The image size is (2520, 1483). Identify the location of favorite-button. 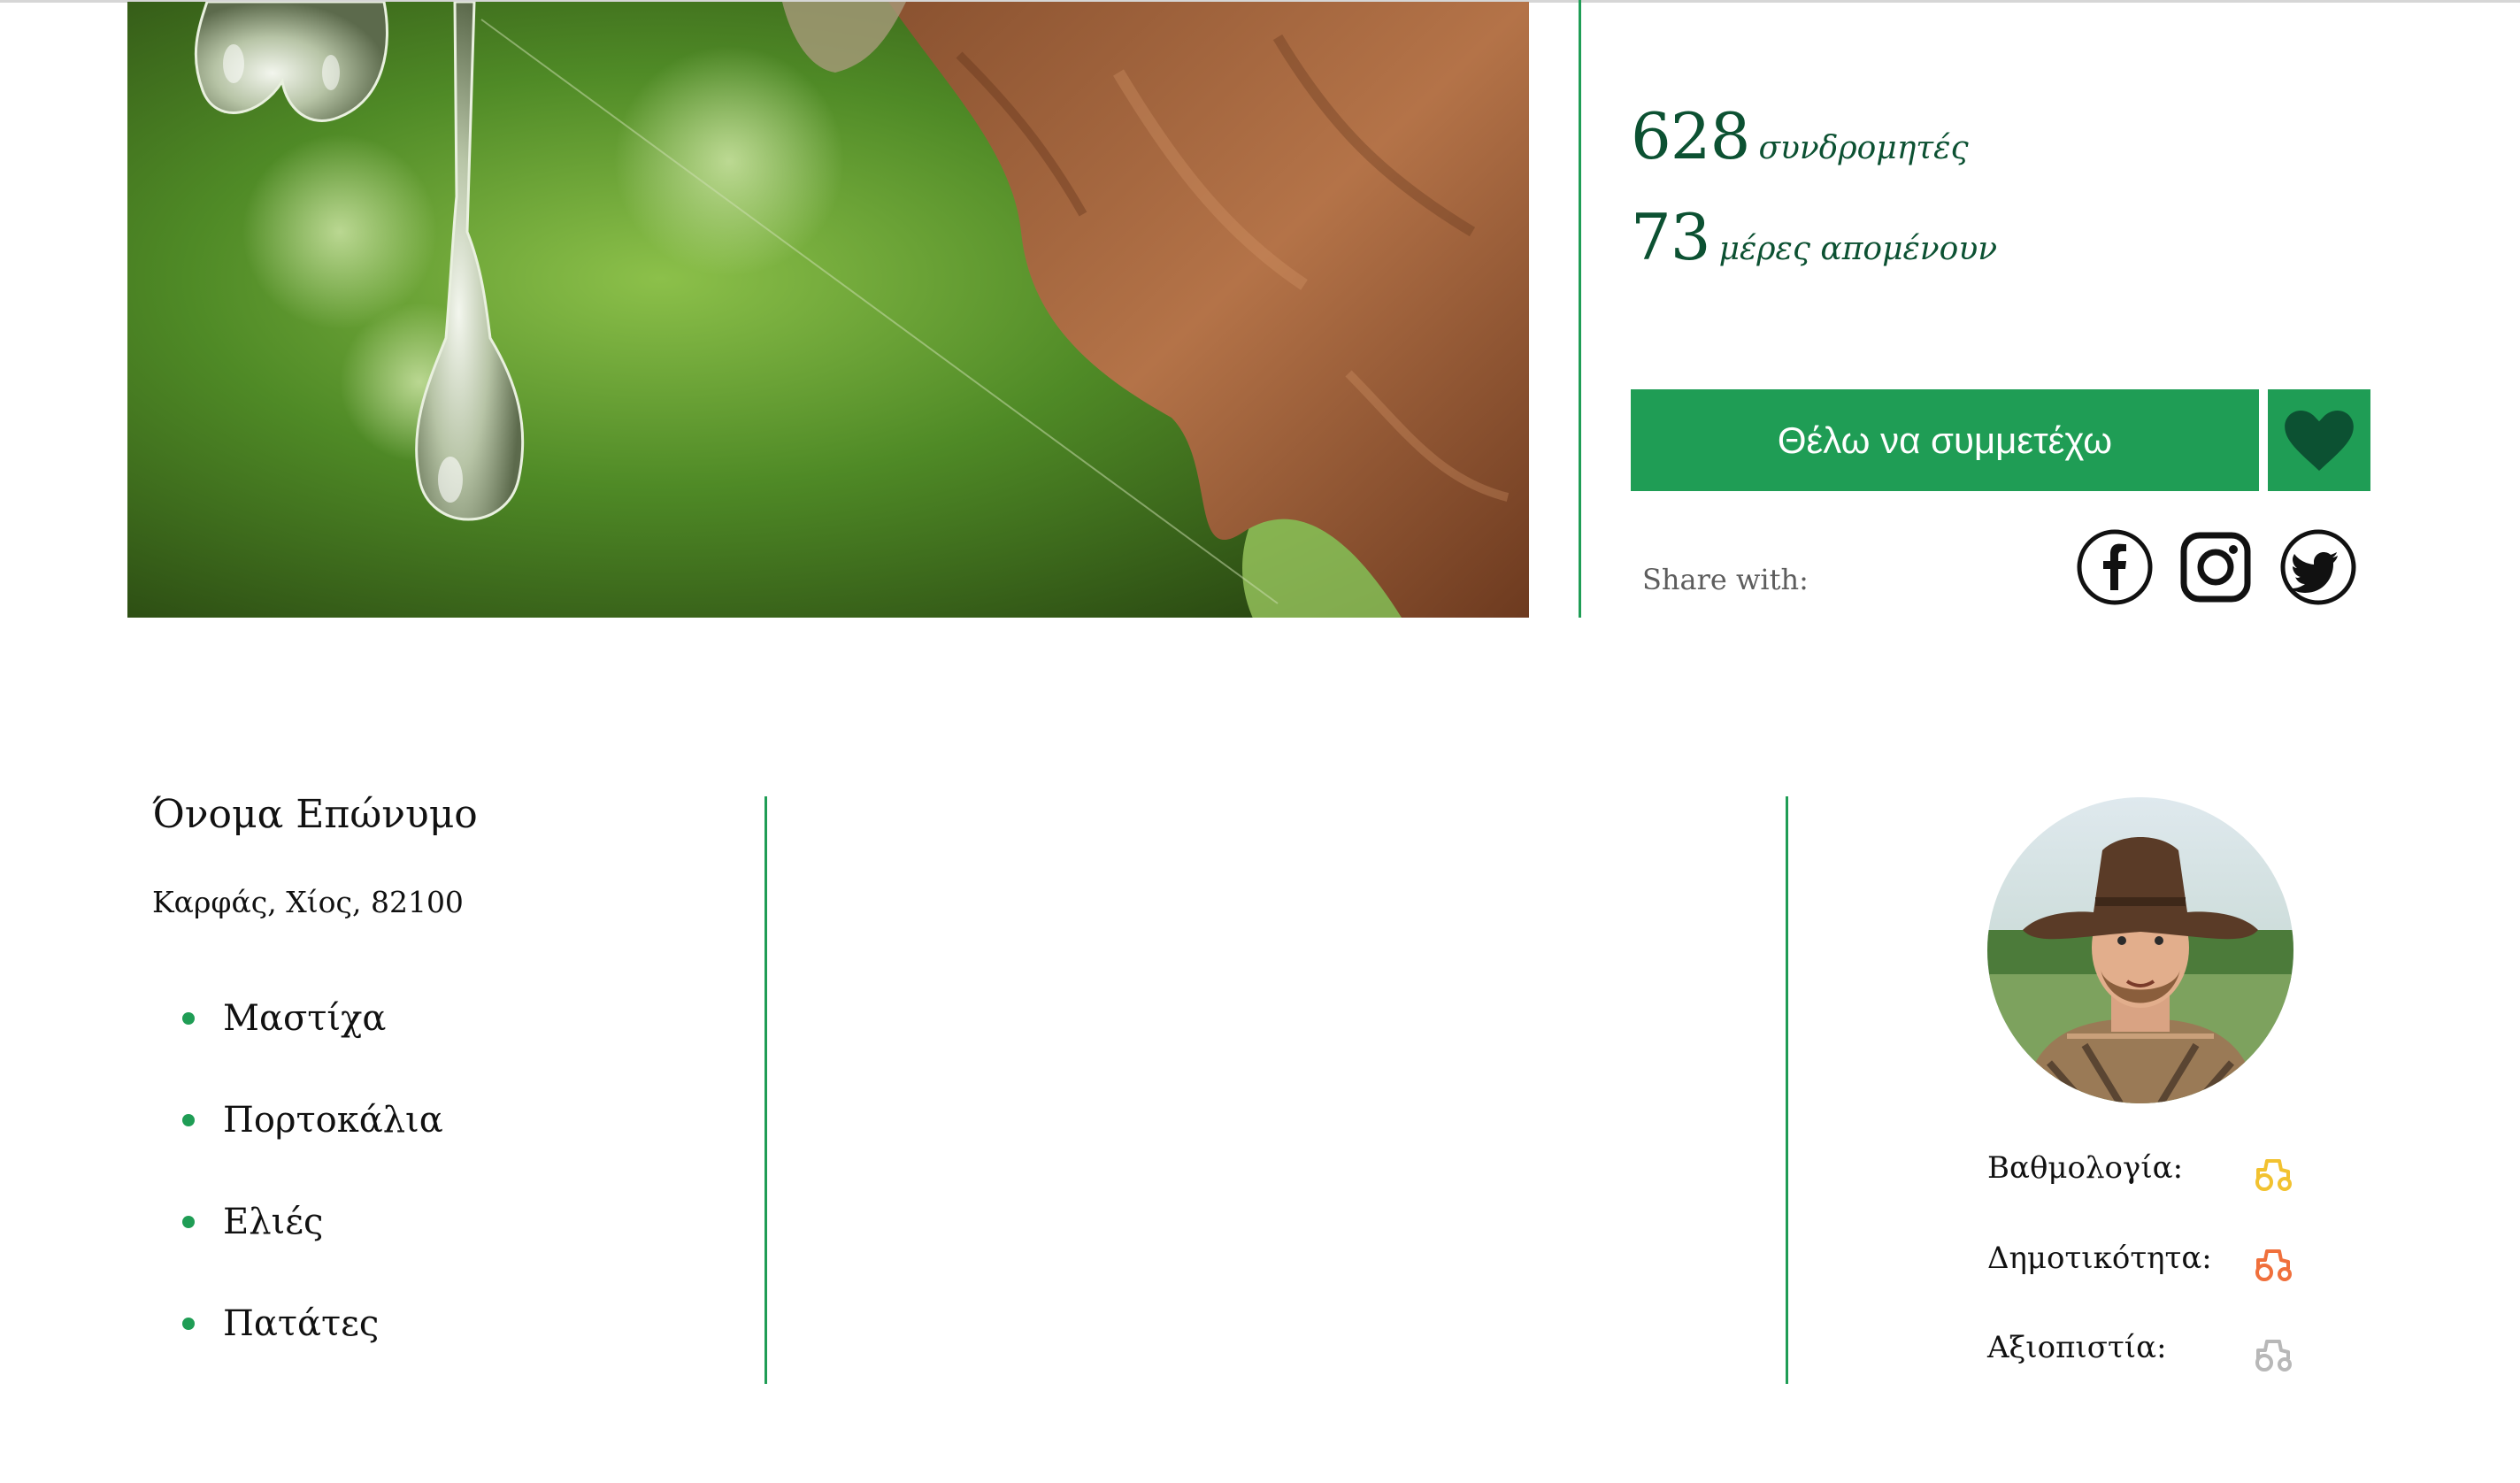
(2319, 440).